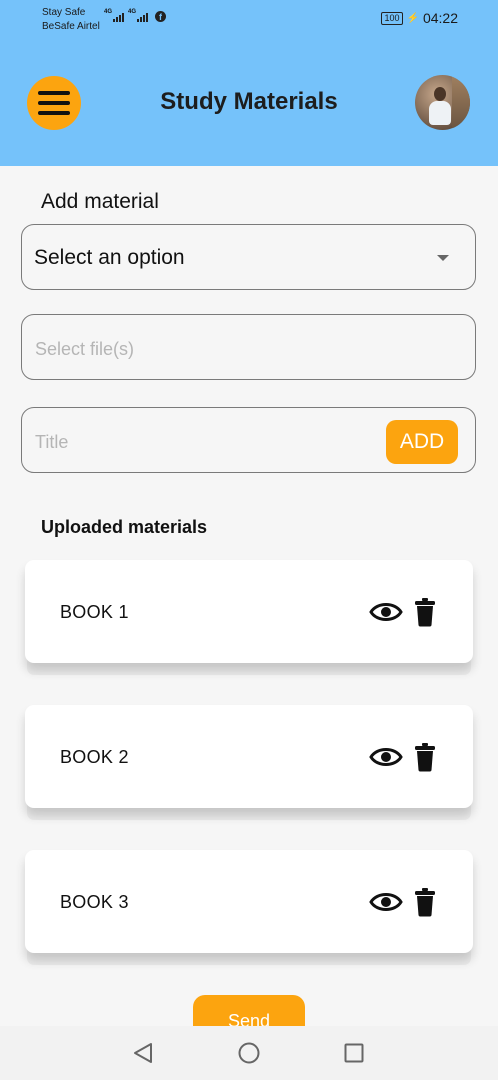  Describe the element at coordinates (100, 201) in the screenshot. I see `add-material-label: Add material` at that location.